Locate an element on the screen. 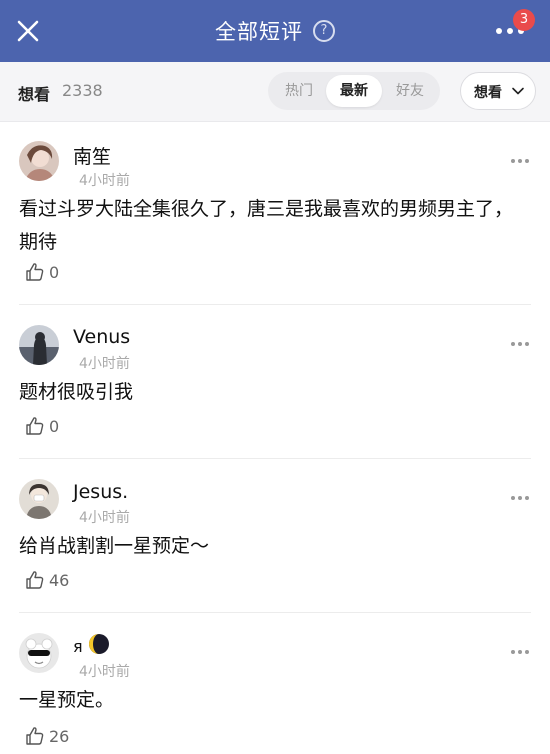 The width and height of the screenshot is (550, 754). close-icon is located at coordinates (28, 31).